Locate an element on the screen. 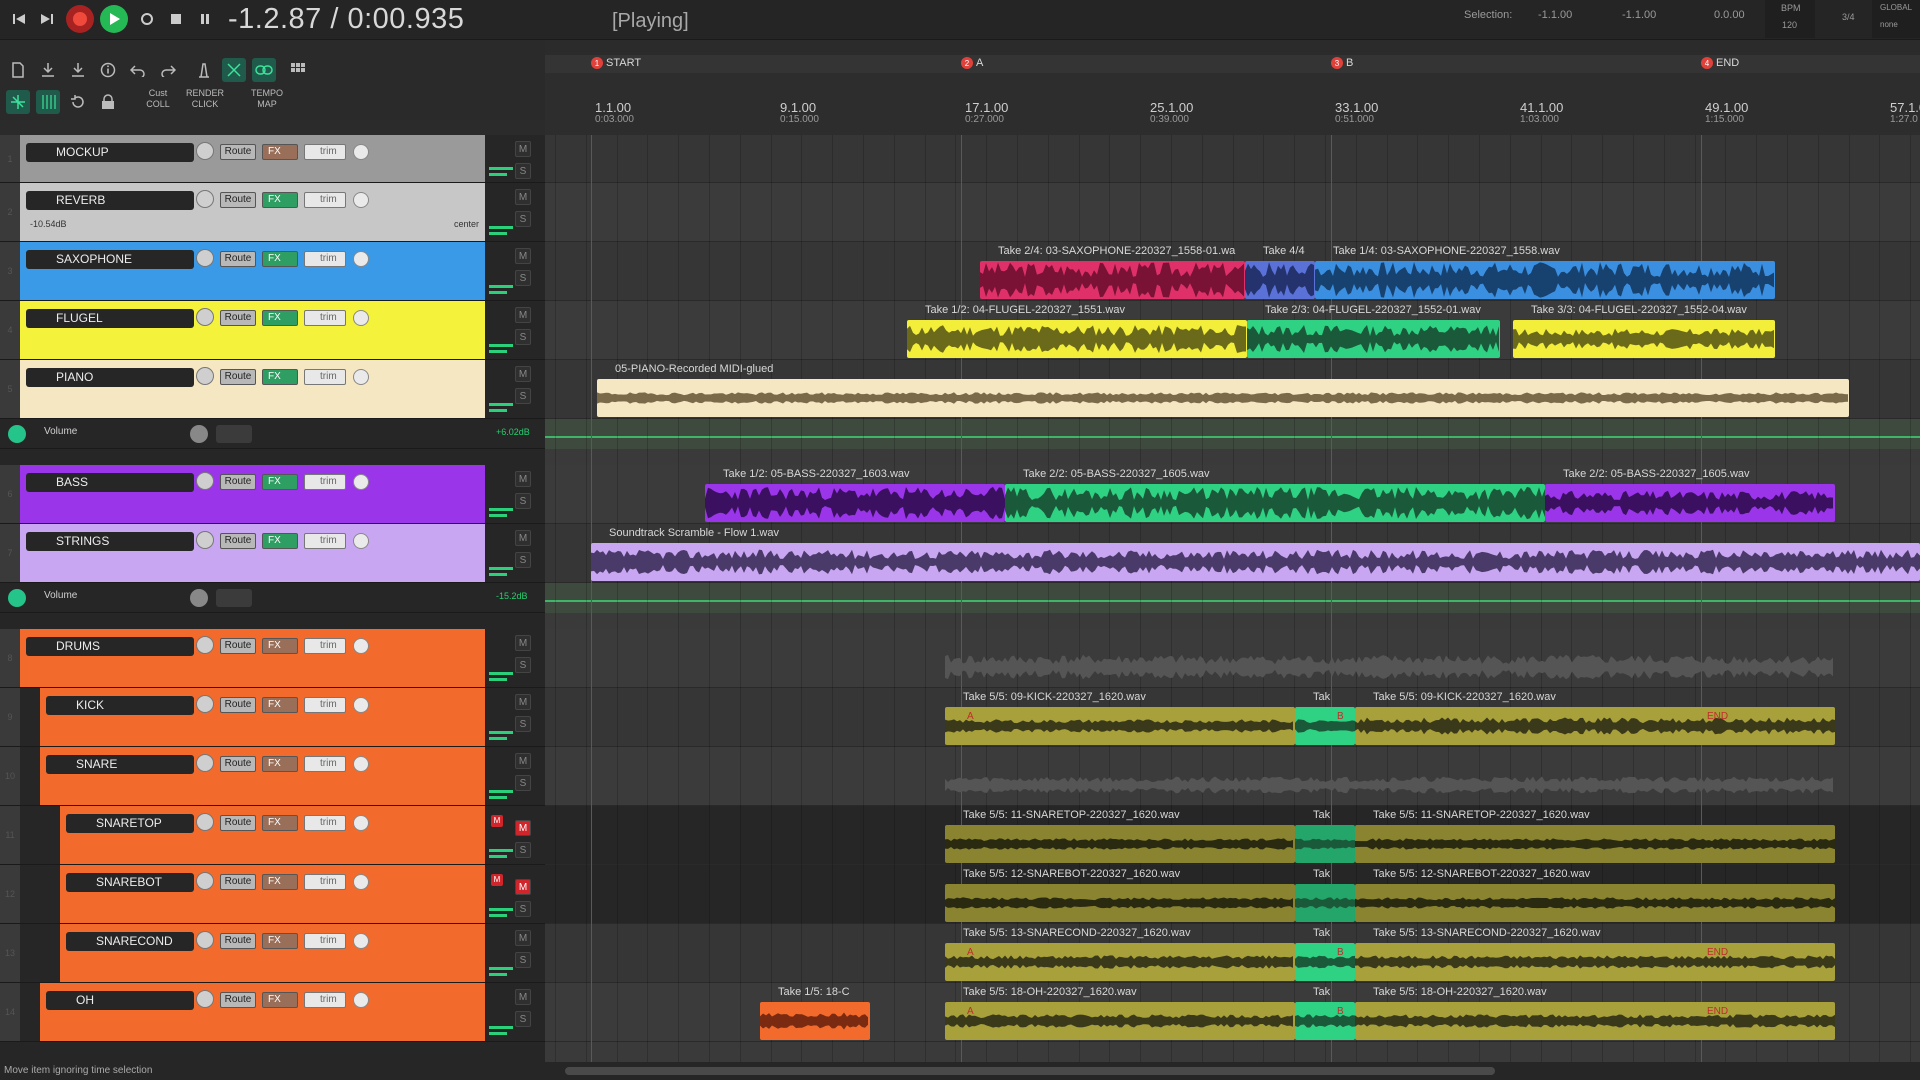  track-name: REVERB is located at coordinates (110, 200).